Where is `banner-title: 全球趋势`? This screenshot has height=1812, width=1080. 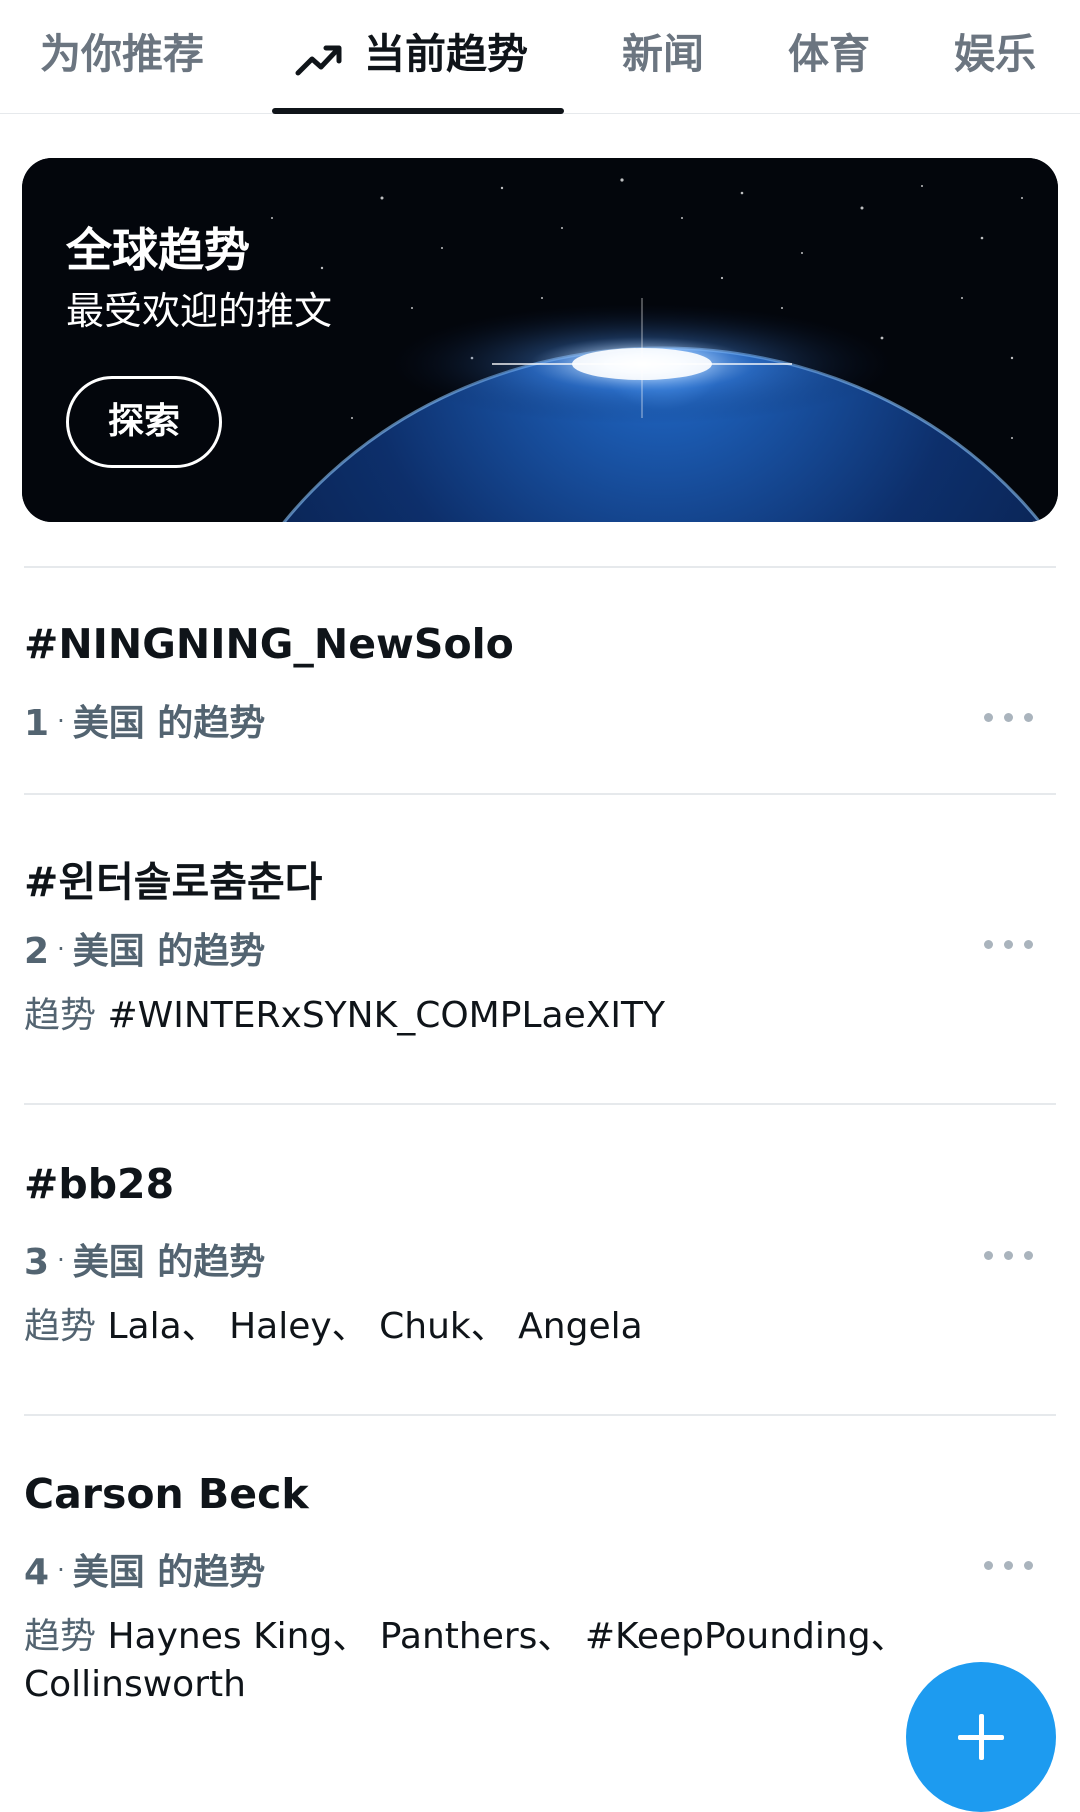 banner-title: 全球趋势 is located at coordinates (158, 250).